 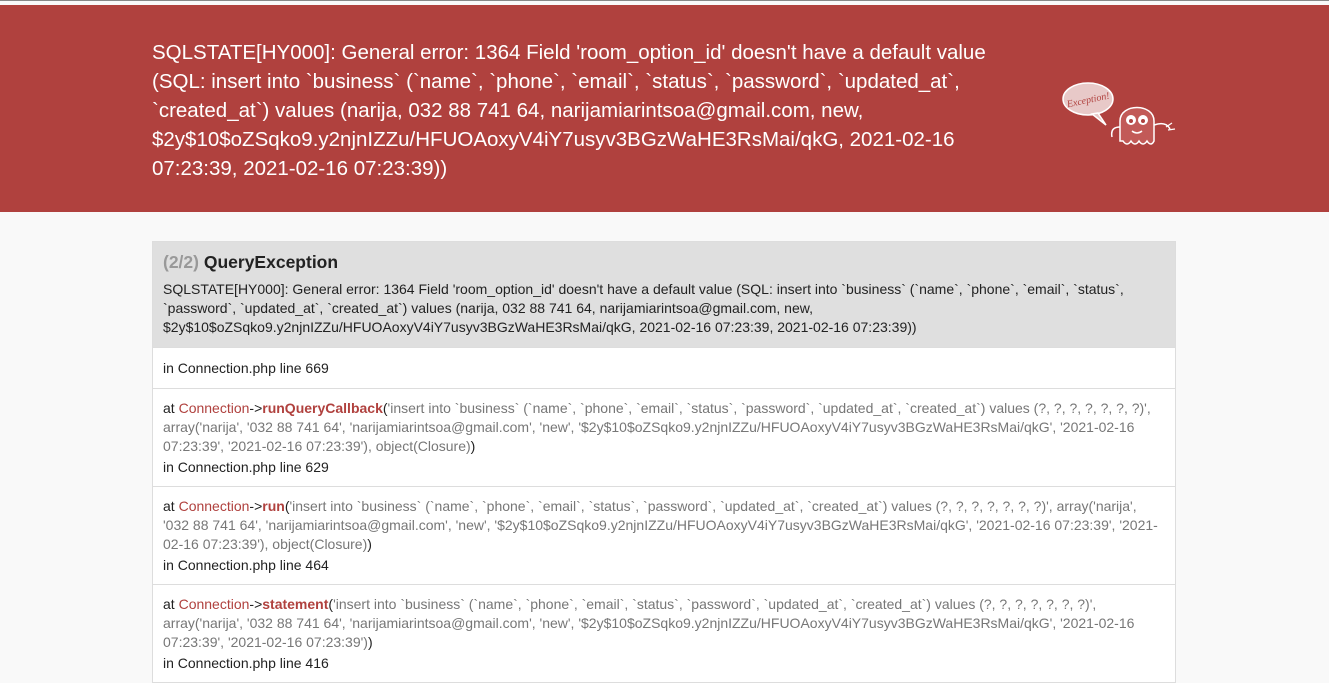 What do you see at coordinates (271, 262) in the screenshot?
I see `exception-class: QueryException` at bounding box center [271, 262].